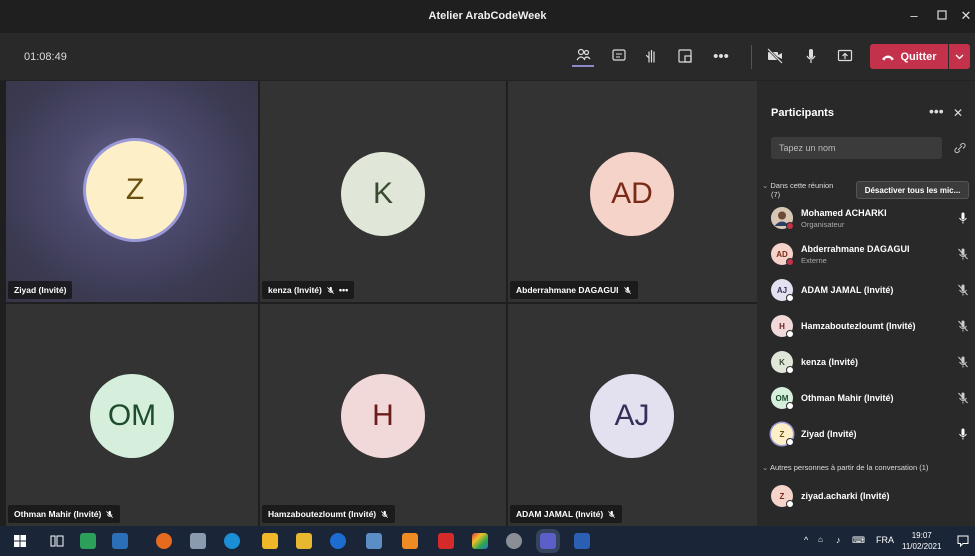 This screenshot has width=975, height=556. Describe the element at coordinates (869, 289) in the screenshot. I see `participant-row: AJ ADAM JAMAL (Invité)` at that location.